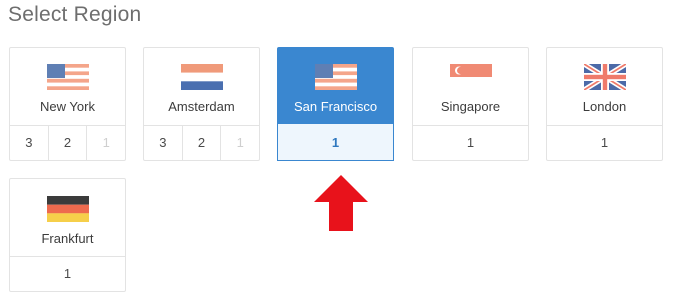 The height and width of the screenshot is (303, 673). What do you see at coordinates (470, 77) in the screenshot?
I see `singapore-flag-icon` at bounding box center [470, 77].